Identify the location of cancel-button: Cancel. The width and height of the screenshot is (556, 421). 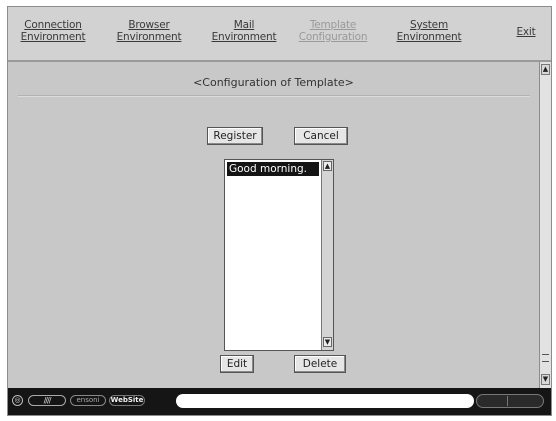
(321, 136).